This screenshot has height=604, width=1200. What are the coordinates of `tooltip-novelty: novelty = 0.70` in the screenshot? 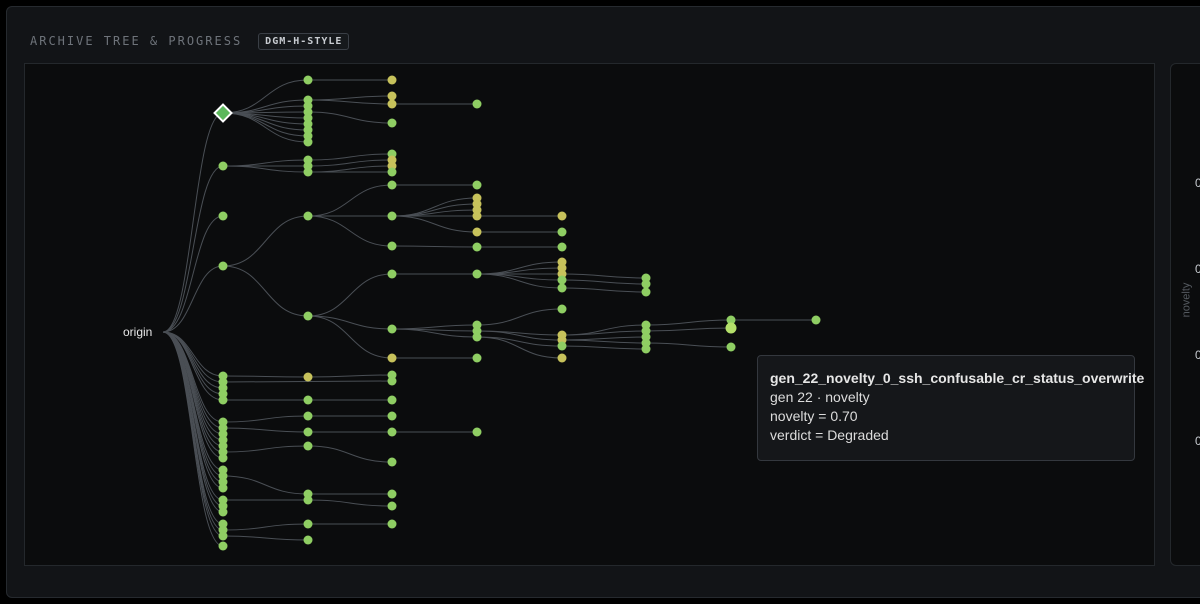 It's located at (814, 416).